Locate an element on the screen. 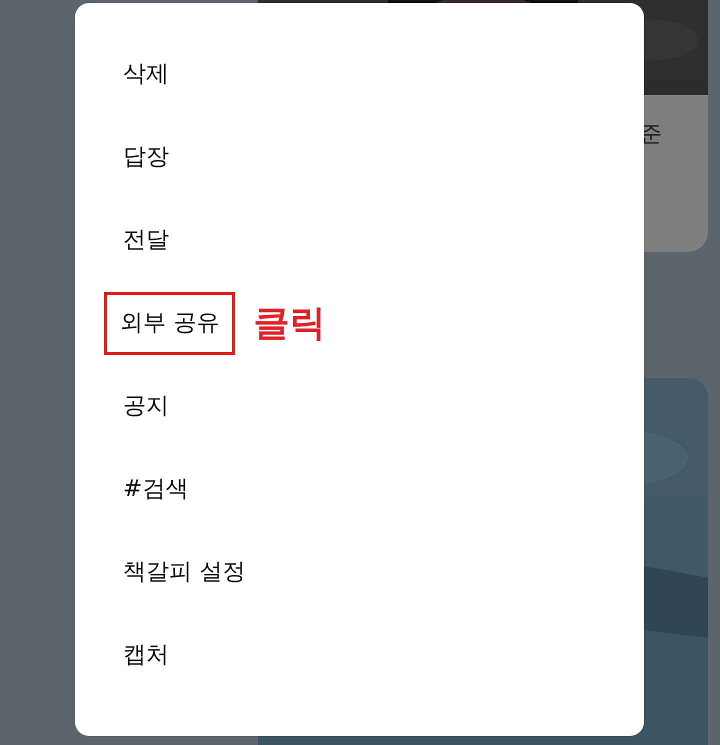 This screenshot has width=720, height=745. menu-item: 외부 공유 is located at coordinates (170, 323).